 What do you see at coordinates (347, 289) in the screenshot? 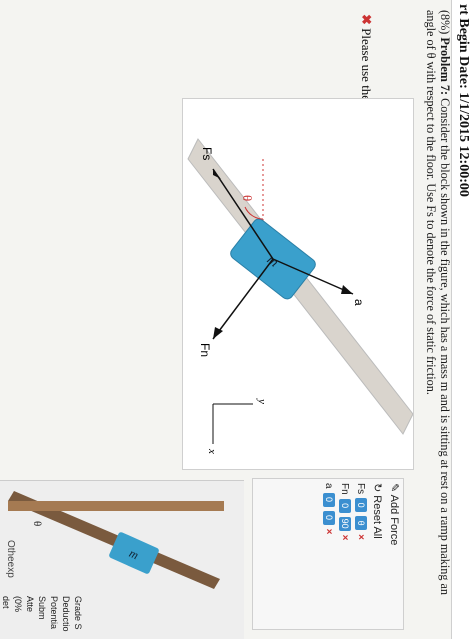
I see `force-a-arrowhead` at bounding box center [347, 289].